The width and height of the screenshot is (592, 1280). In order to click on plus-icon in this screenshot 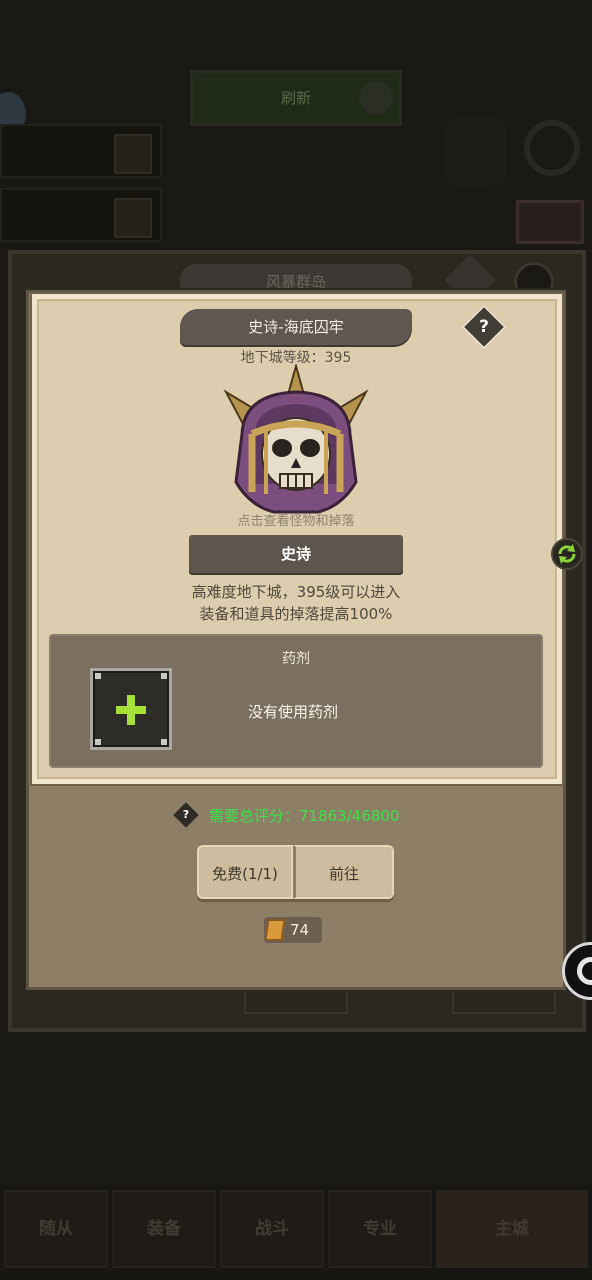, I will do `click(131, 710)`.